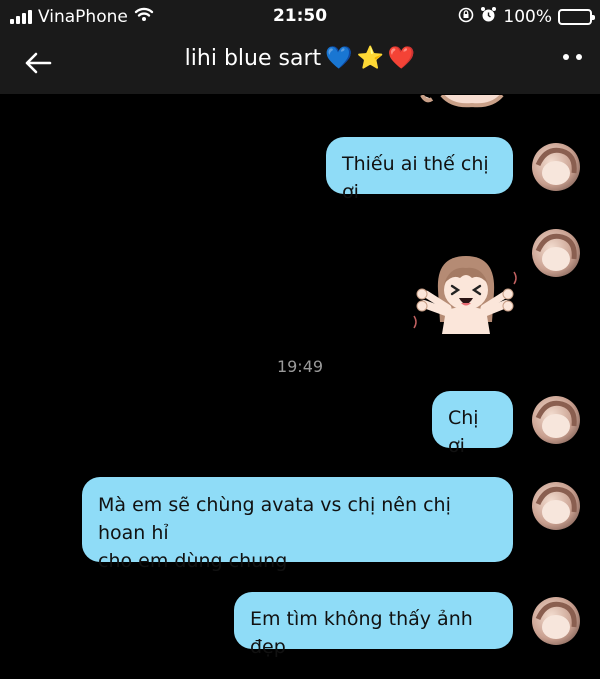 The height and width of the screenshot is (679, 600). Describe the element at coordinates (488, 17) in the screenshot. I see `alarm-icon` at that location.